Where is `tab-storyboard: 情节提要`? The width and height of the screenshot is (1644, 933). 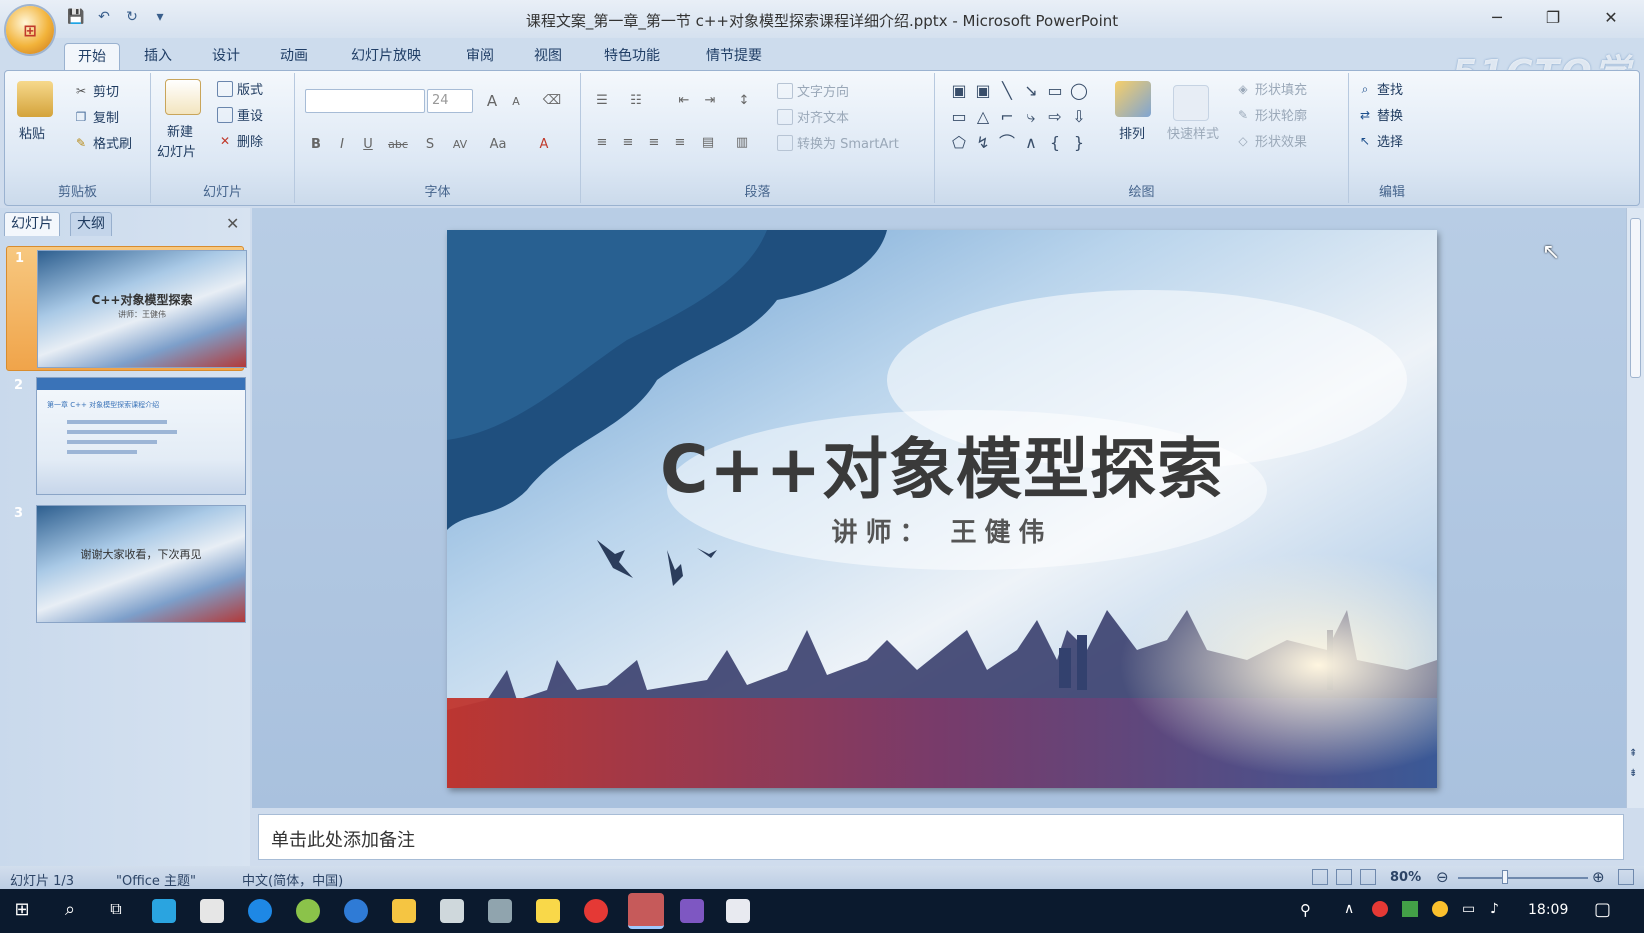 tab-storyboard: 情节提要 is located at coordinates (734, 56).